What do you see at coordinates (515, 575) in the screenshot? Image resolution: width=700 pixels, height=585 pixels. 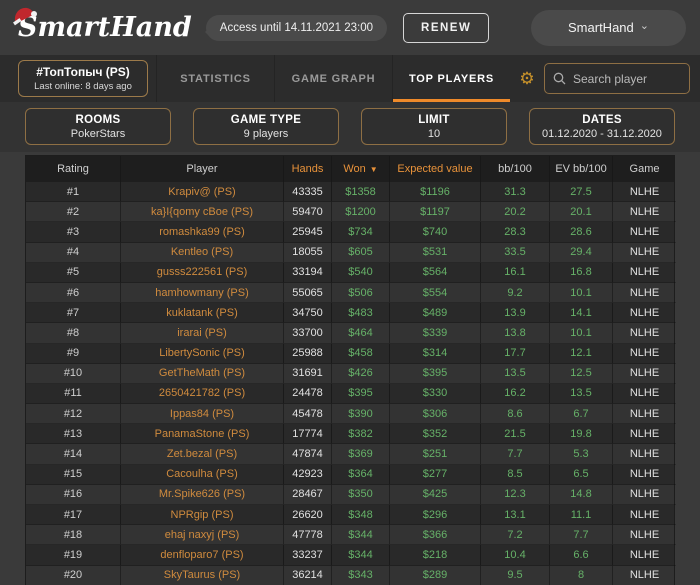 I see `cell-bb100: 9.5` at bounding box center [515, 575].